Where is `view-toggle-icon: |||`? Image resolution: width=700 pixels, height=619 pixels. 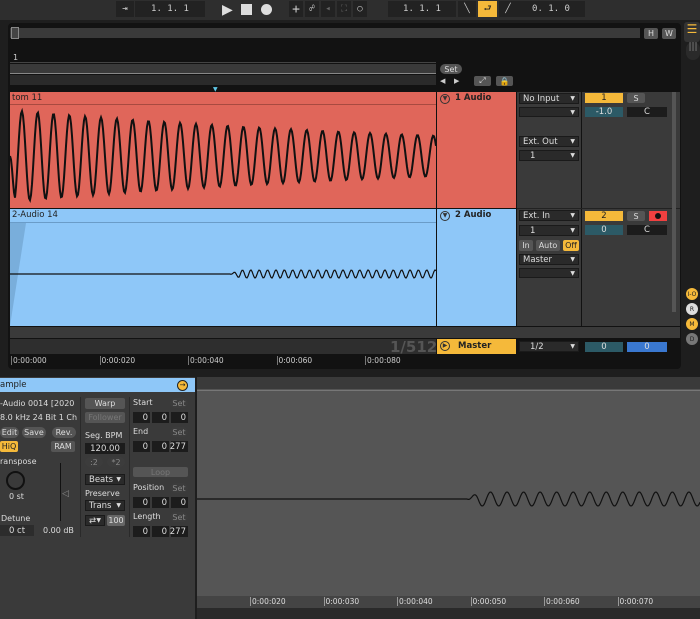 view-toggle-icon: ||| is located at coordinates (693, 51).